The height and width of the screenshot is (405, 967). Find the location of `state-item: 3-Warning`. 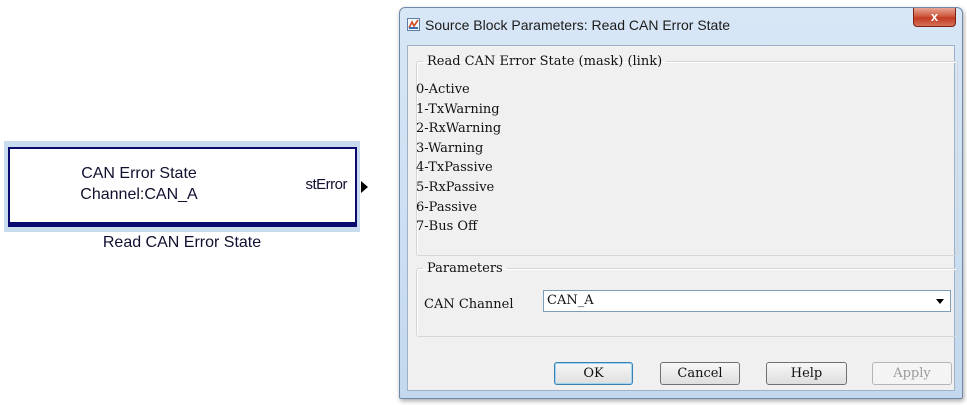

state-item: 3-Warning is located at coordinates (450, 148).